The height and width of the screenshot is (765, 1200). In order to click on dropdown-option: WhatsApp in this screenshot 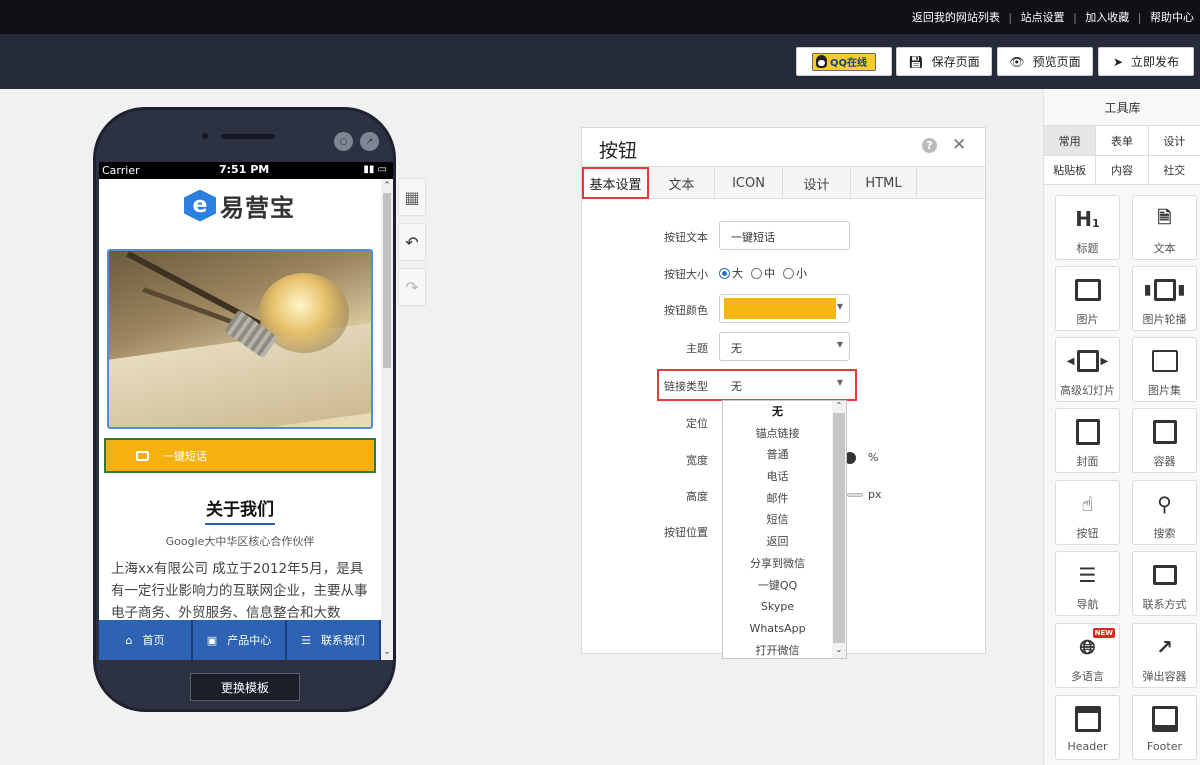, I will do `click(784, 629)`.